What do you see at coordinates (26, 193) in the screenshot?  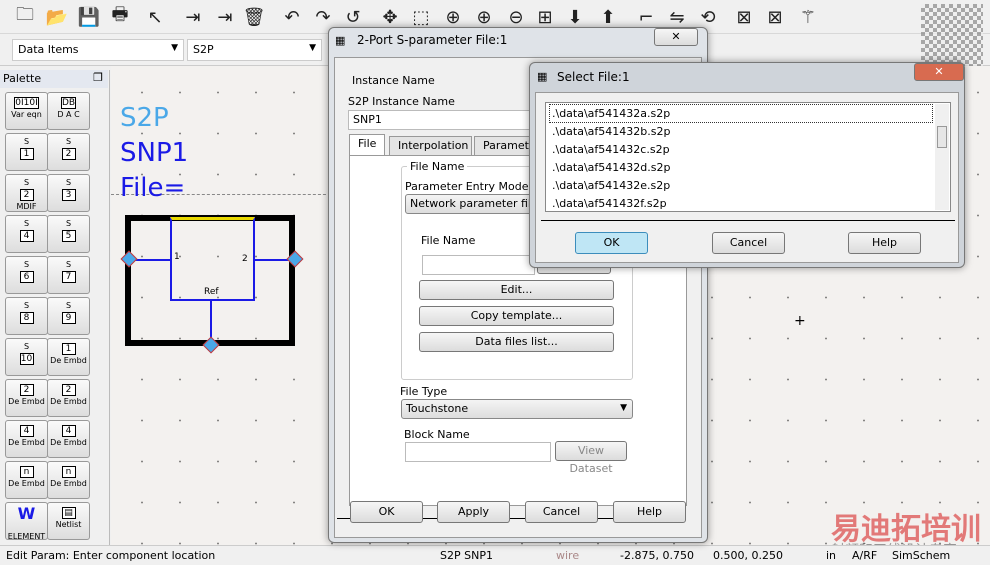 I see `palette-item: S 2 MDIF` at bounding box center [26, 193].